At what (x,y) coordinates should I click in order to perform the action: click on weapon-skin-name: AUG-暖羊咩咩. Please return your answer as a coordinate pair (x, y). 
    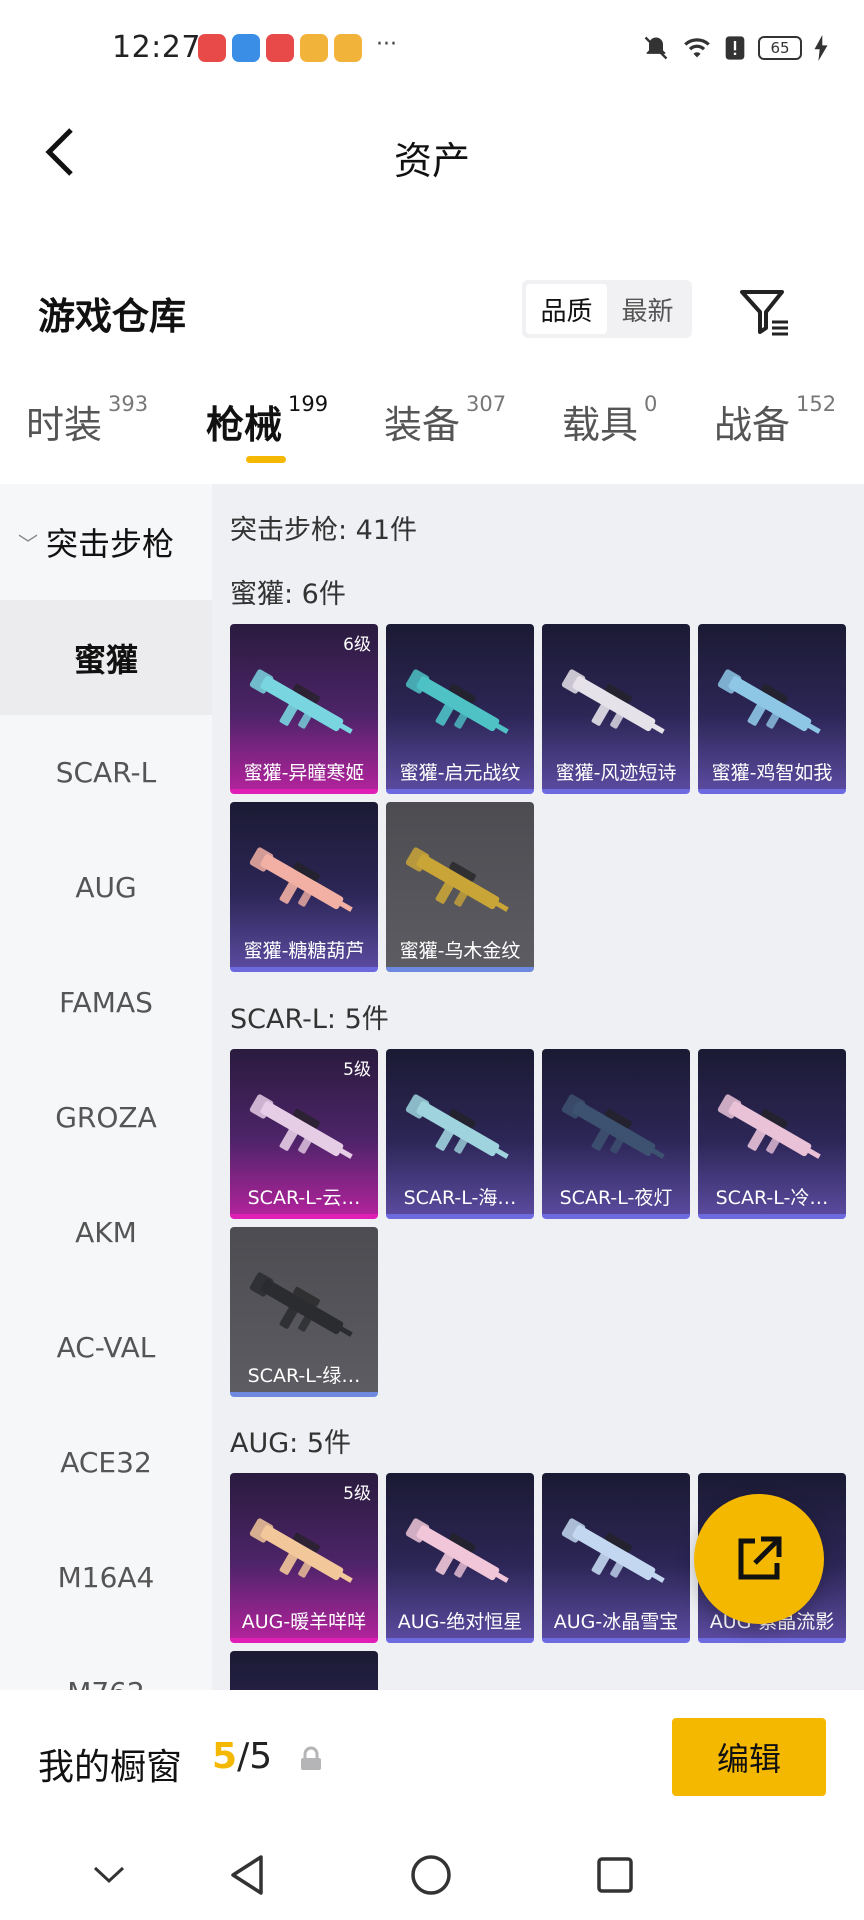
    Looking at the image, I should click on (304, 1622).